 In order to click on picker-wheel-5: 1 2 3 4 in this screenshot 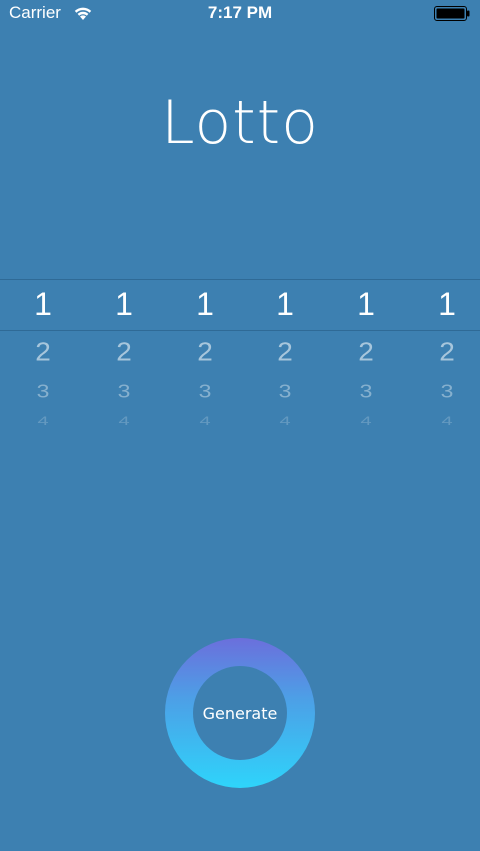, I will do `click(366, 364)`.